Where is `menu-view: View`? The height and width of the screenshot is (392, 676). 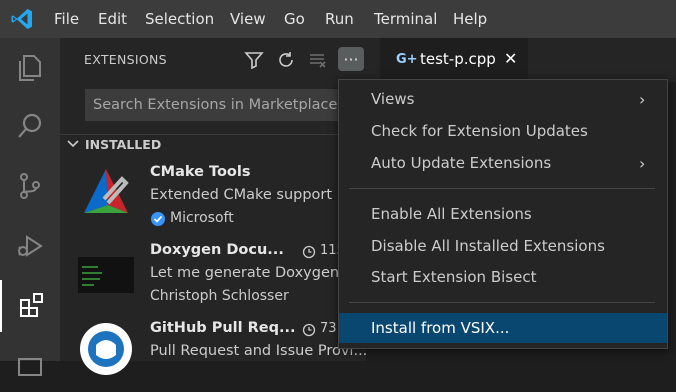
menu-view: View is located at coordinates (248, 19).